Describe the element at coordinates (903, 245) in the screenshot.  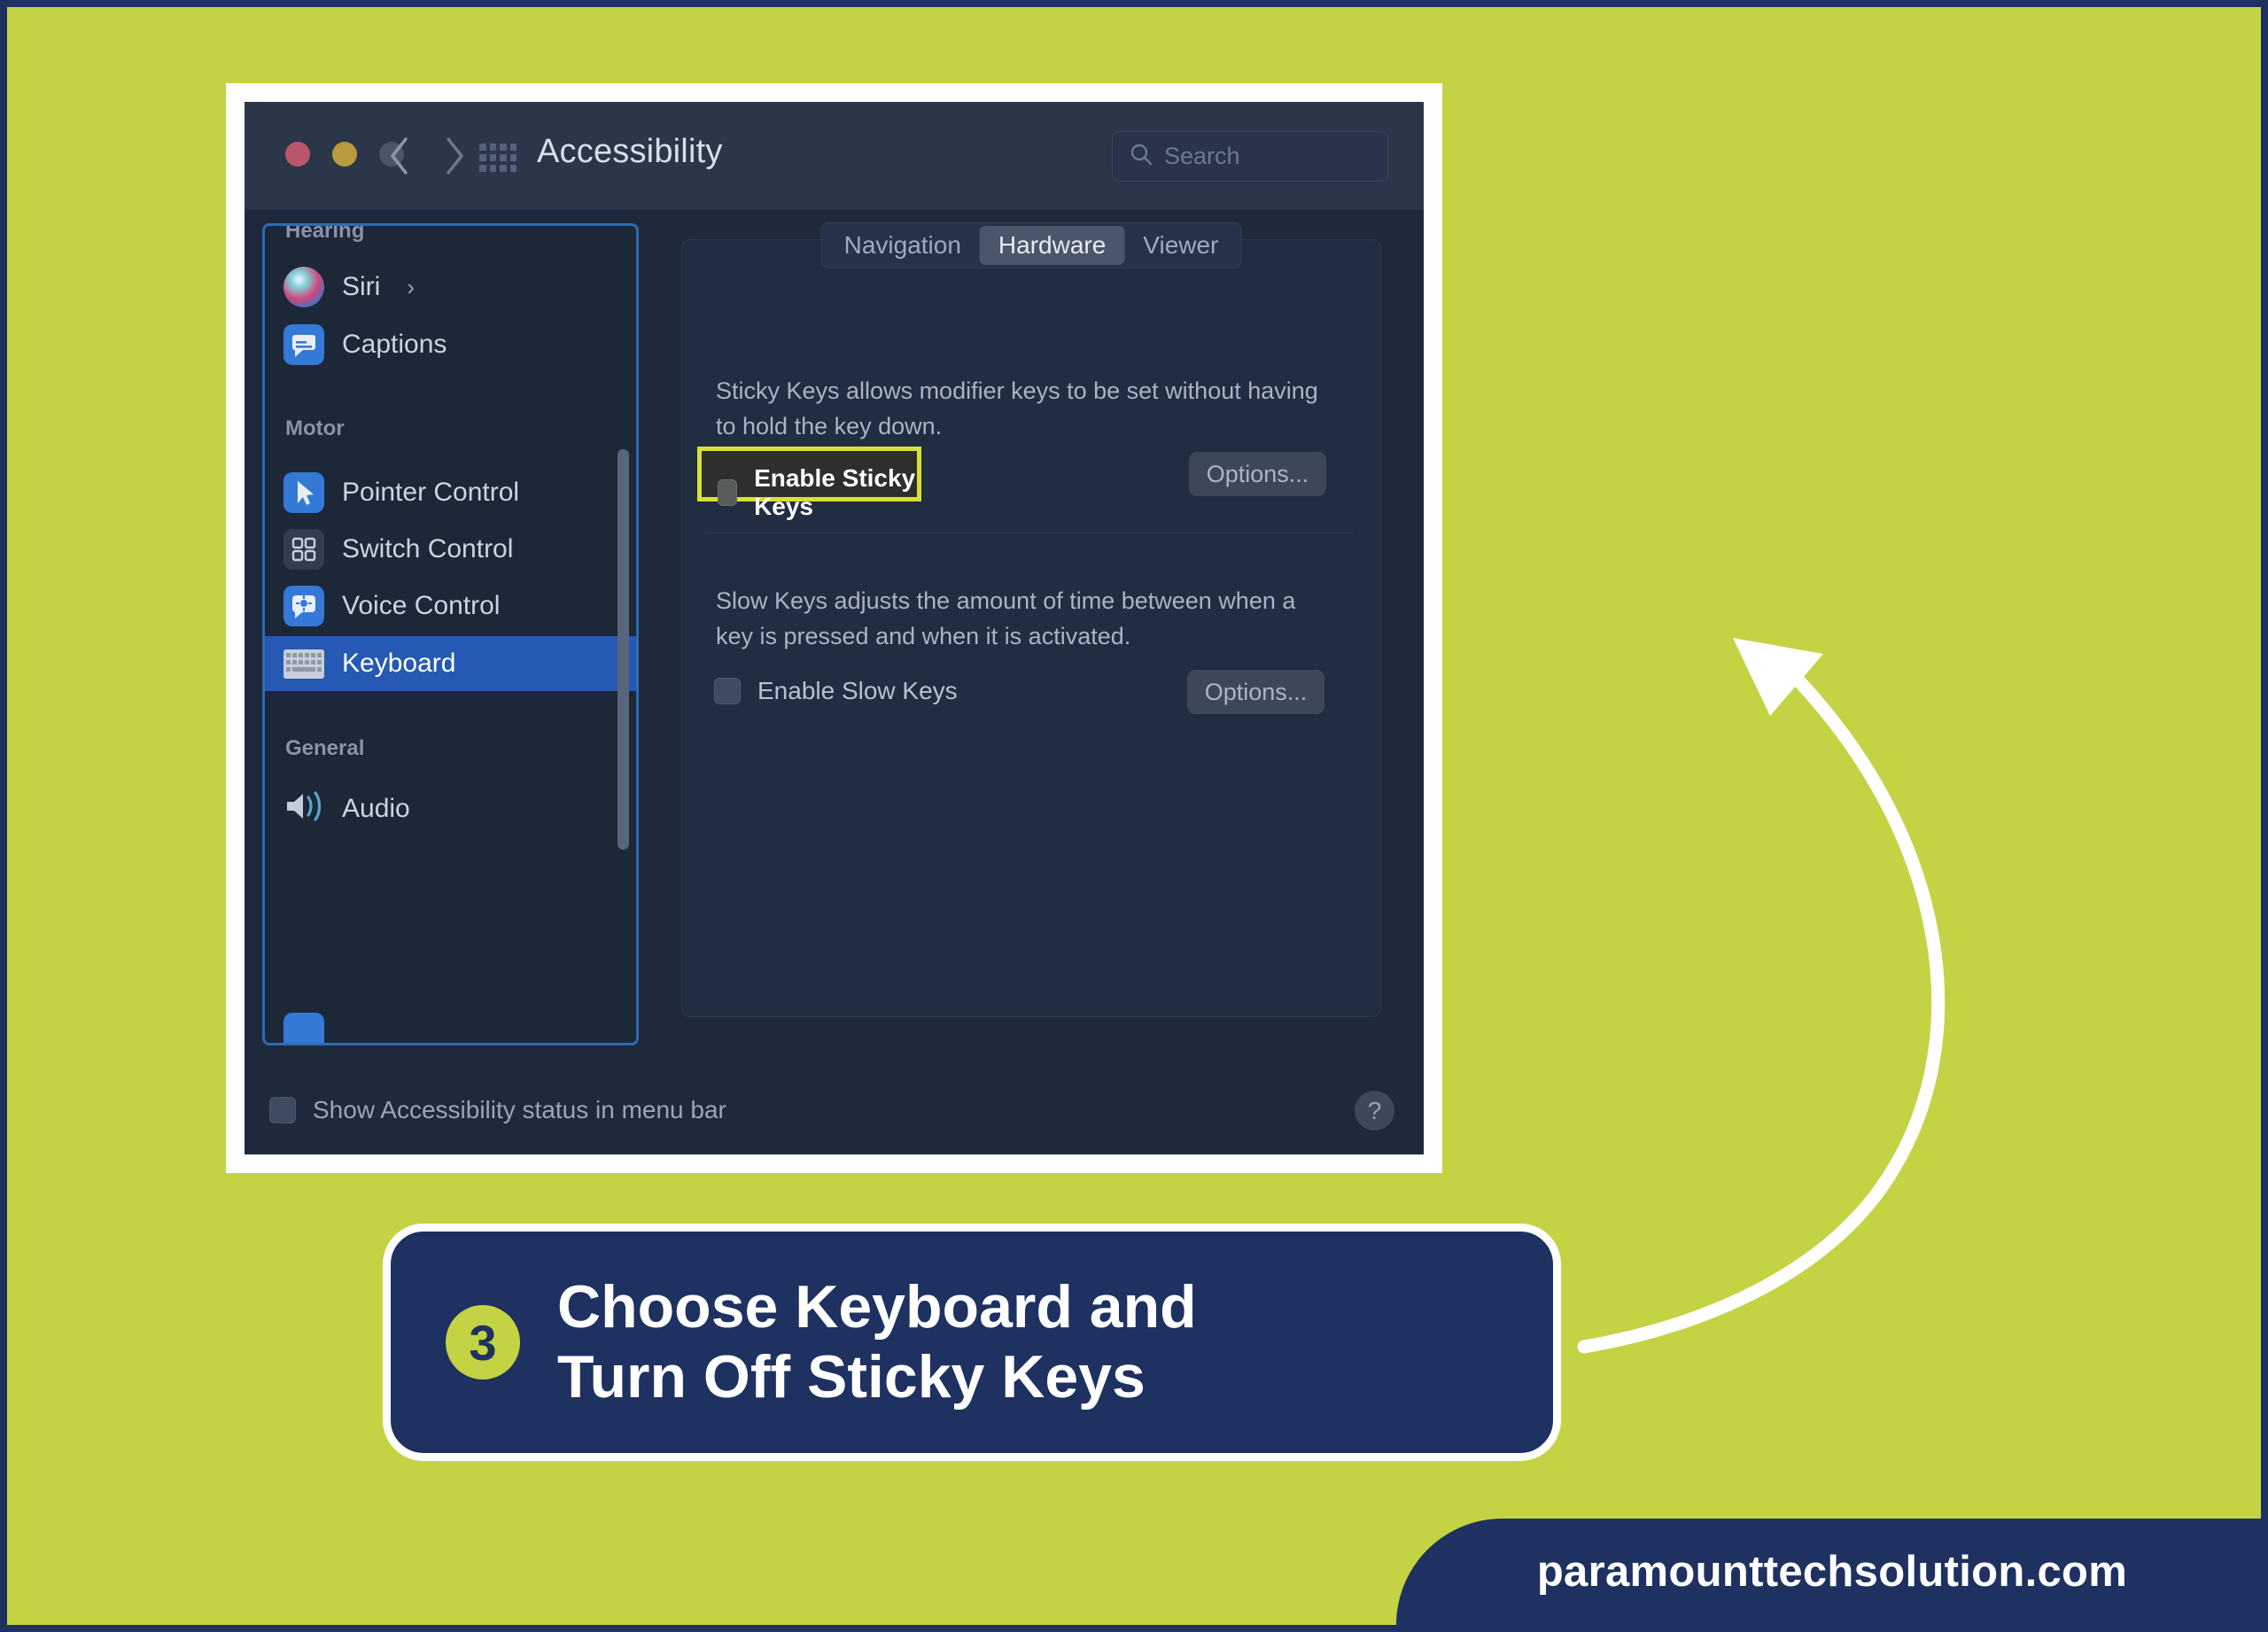
I see `tab-navigation: Navigation` at that location.